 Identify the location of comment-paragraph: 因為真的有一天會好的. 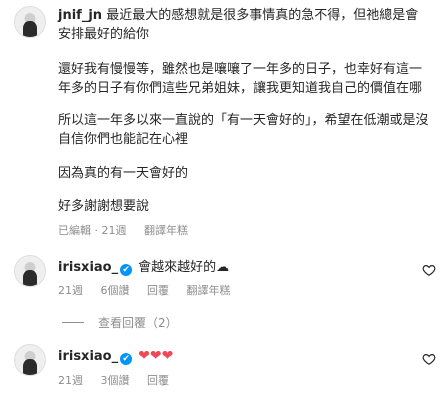
(123, 173).